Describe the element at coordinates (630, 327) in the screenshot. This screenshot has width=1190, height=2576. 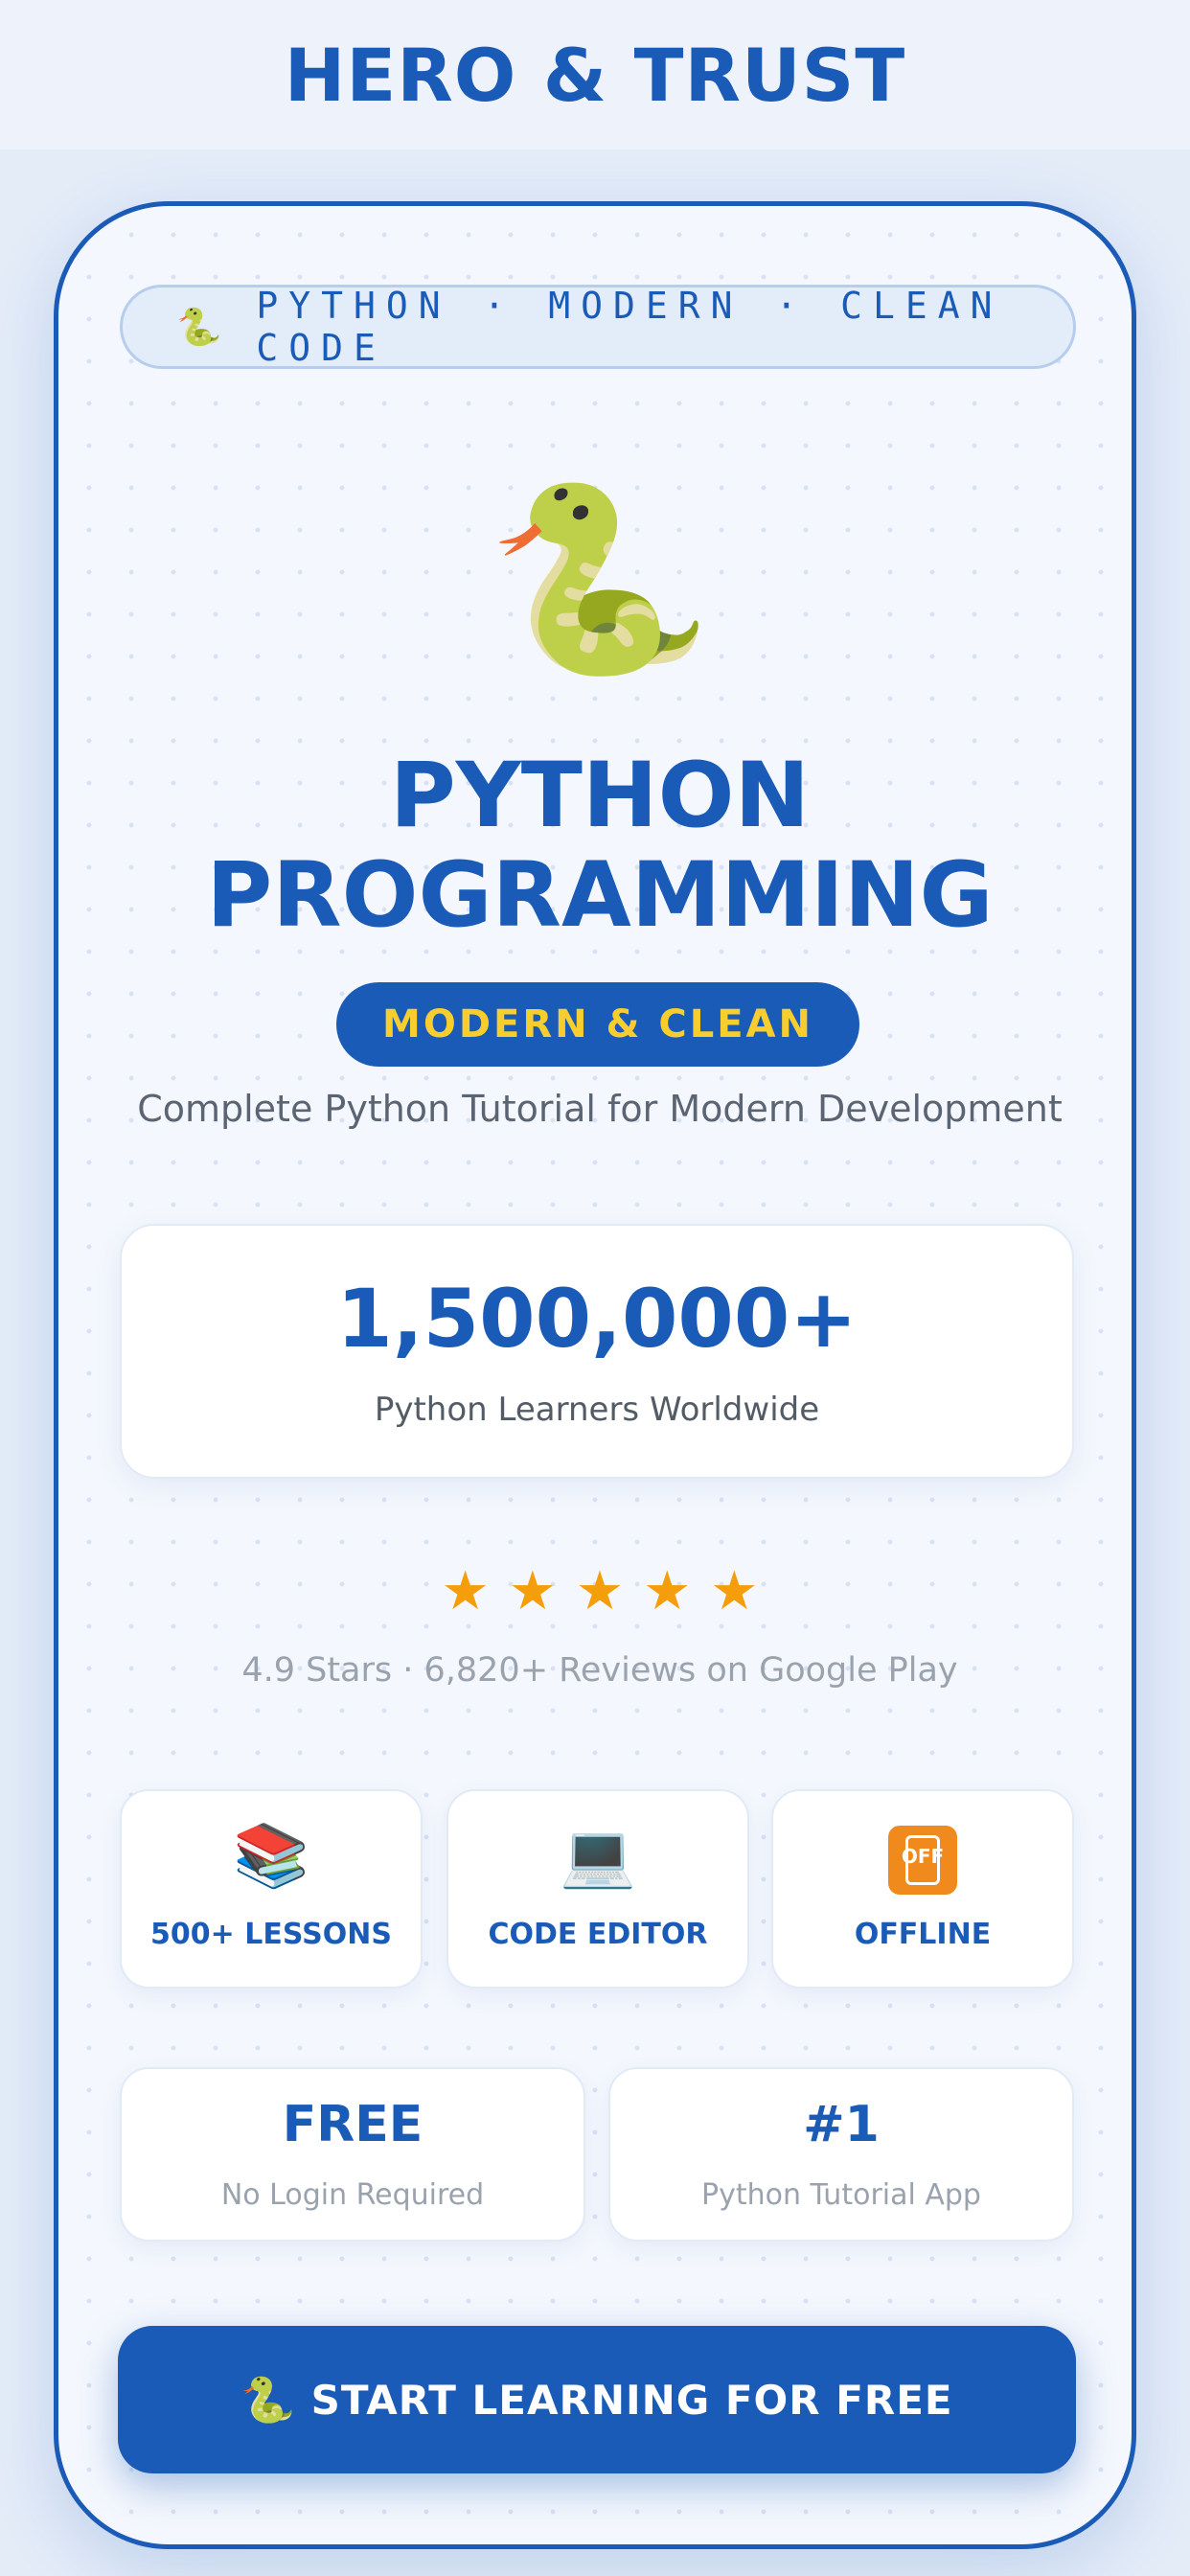
I see `tagline-text: PYTHON · MODERN · CLEAN CODE` at that location.